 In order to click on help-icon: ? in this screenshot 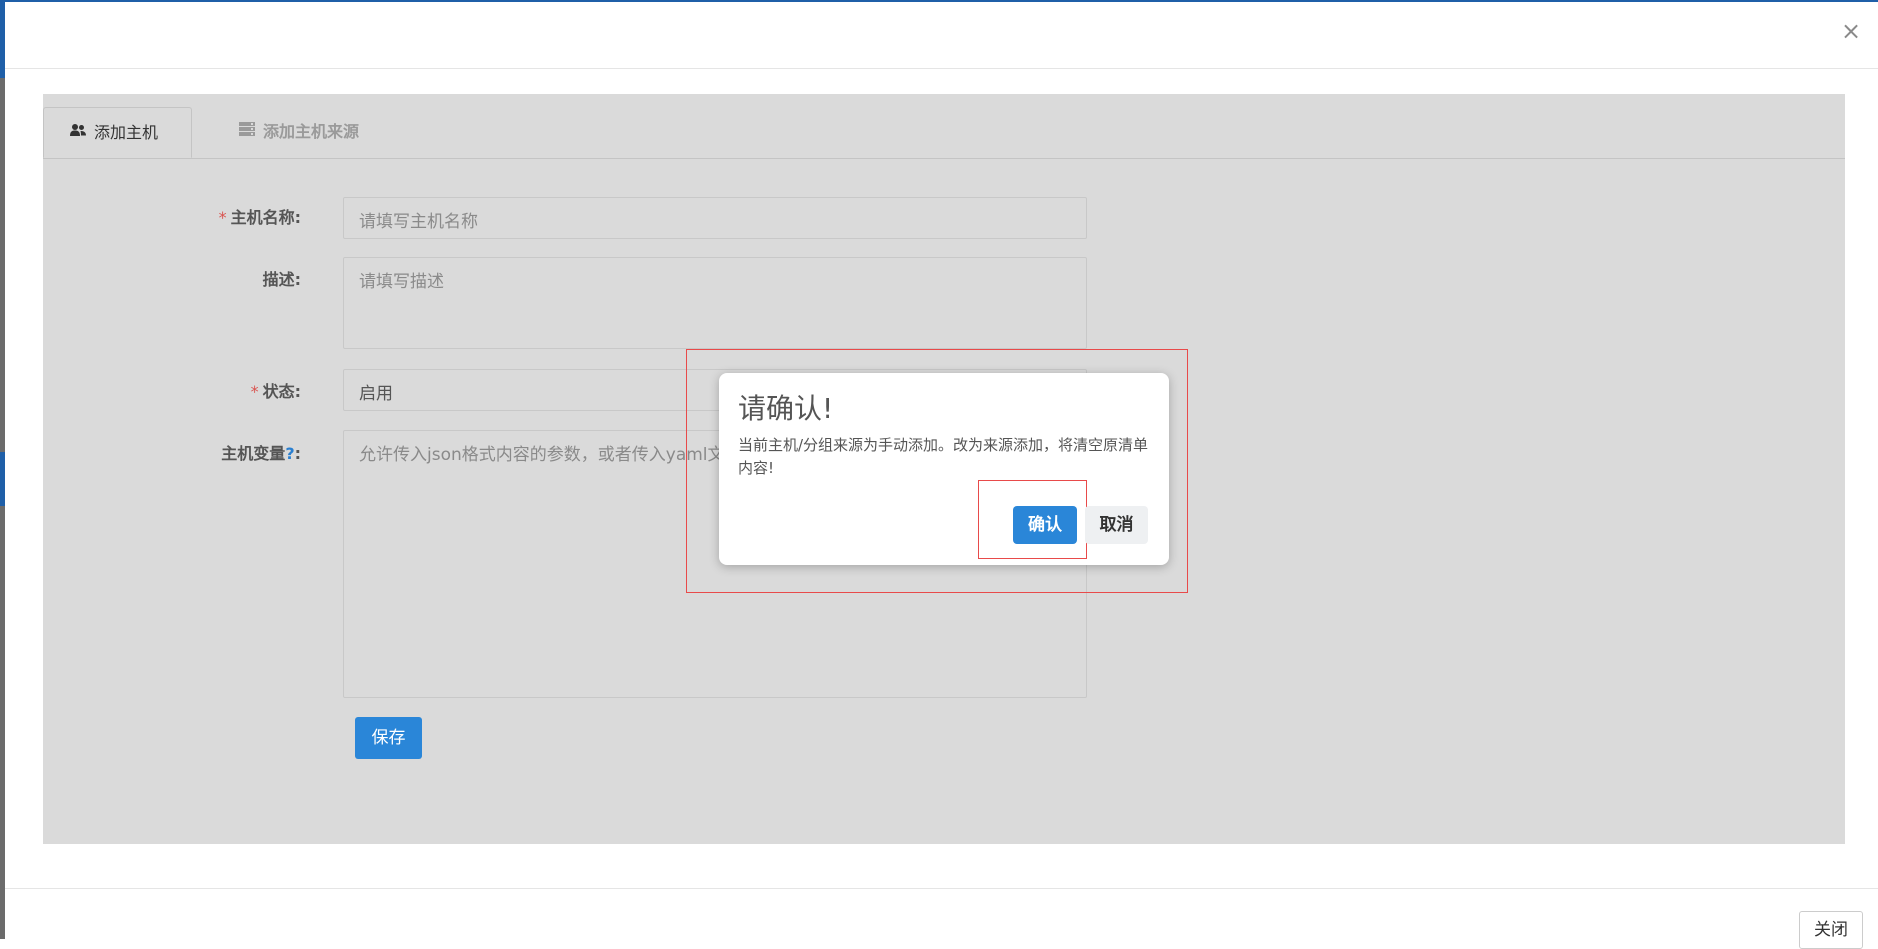, I will do `click(289, 453)`.